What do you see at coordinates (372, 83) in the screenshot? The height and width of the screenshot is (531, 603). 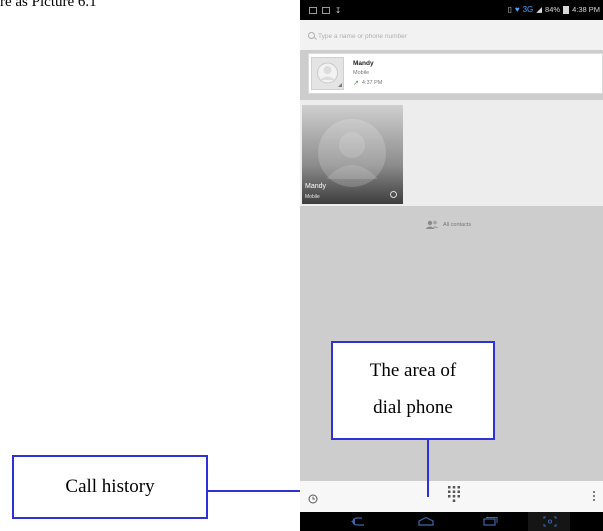 I see `call-time-label: 4:37 PM` at bounding box center [372, 83].